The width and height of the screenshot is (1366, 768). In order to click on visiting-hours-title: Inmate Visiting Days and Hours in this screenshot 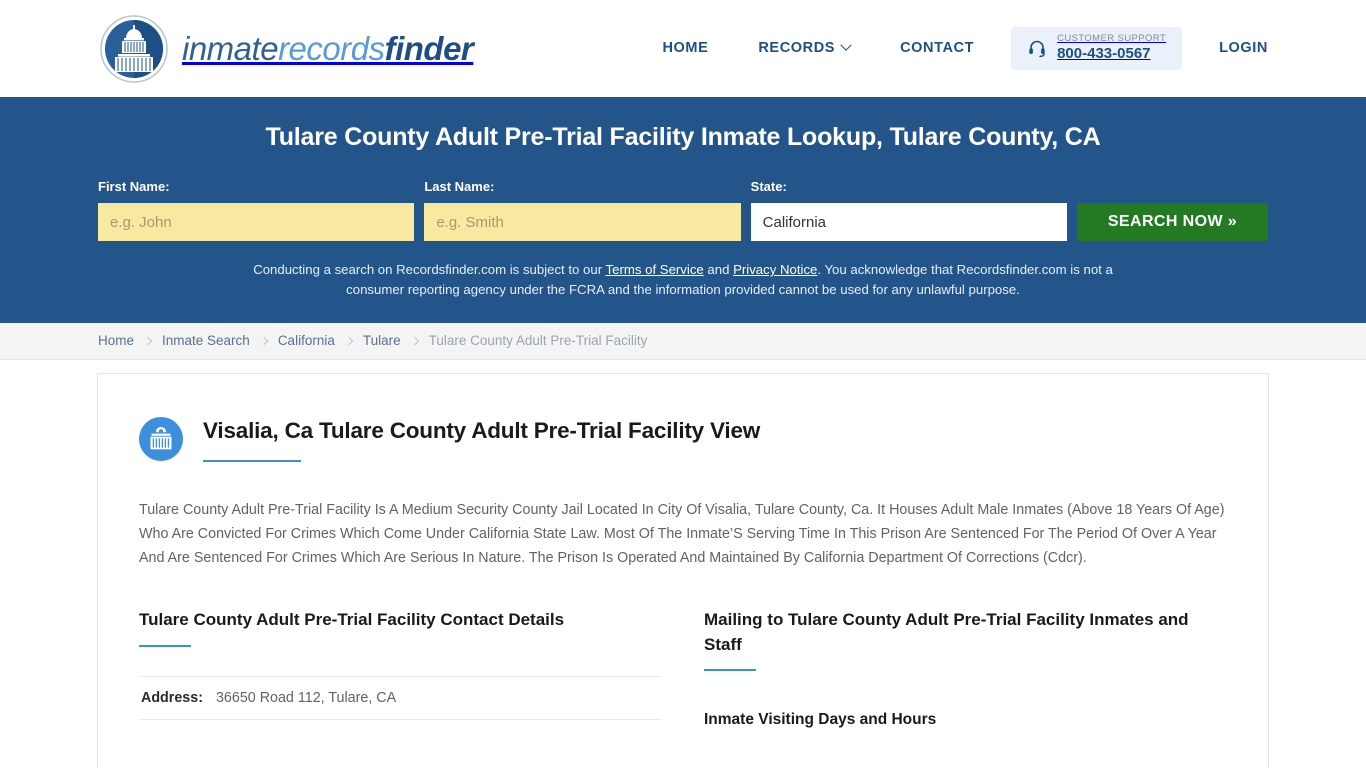, I will do `click(820, 720)`.